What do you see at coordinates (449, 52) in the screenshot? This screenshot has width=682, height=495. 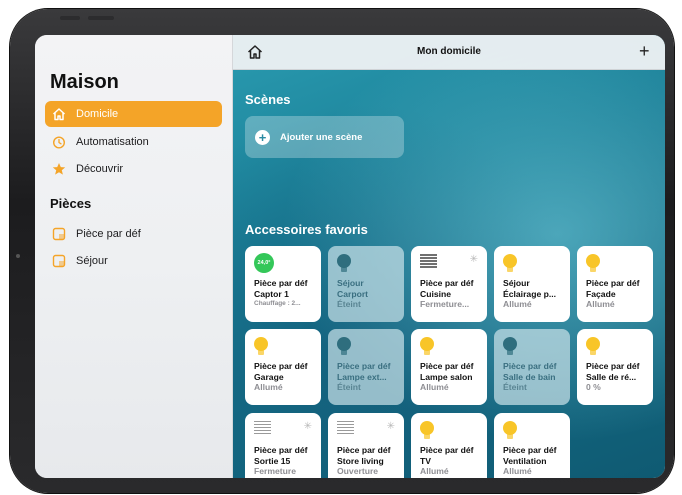 I see `navigation-bar: Mon domicile +` at bounding box center [449, 52].